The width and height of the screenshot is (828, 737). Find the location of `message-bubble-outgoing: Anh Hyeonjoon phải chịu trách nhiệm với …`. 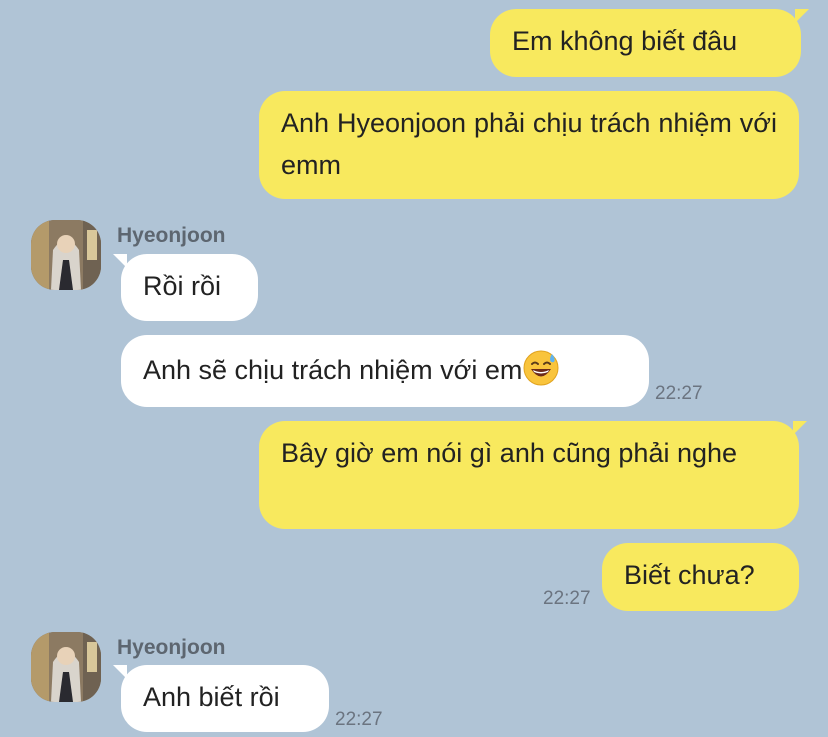

message-bubble-outgoing: Anh Hyeonjoon phải chịu trách nhiệm với … is located at coordinates (529, 145).